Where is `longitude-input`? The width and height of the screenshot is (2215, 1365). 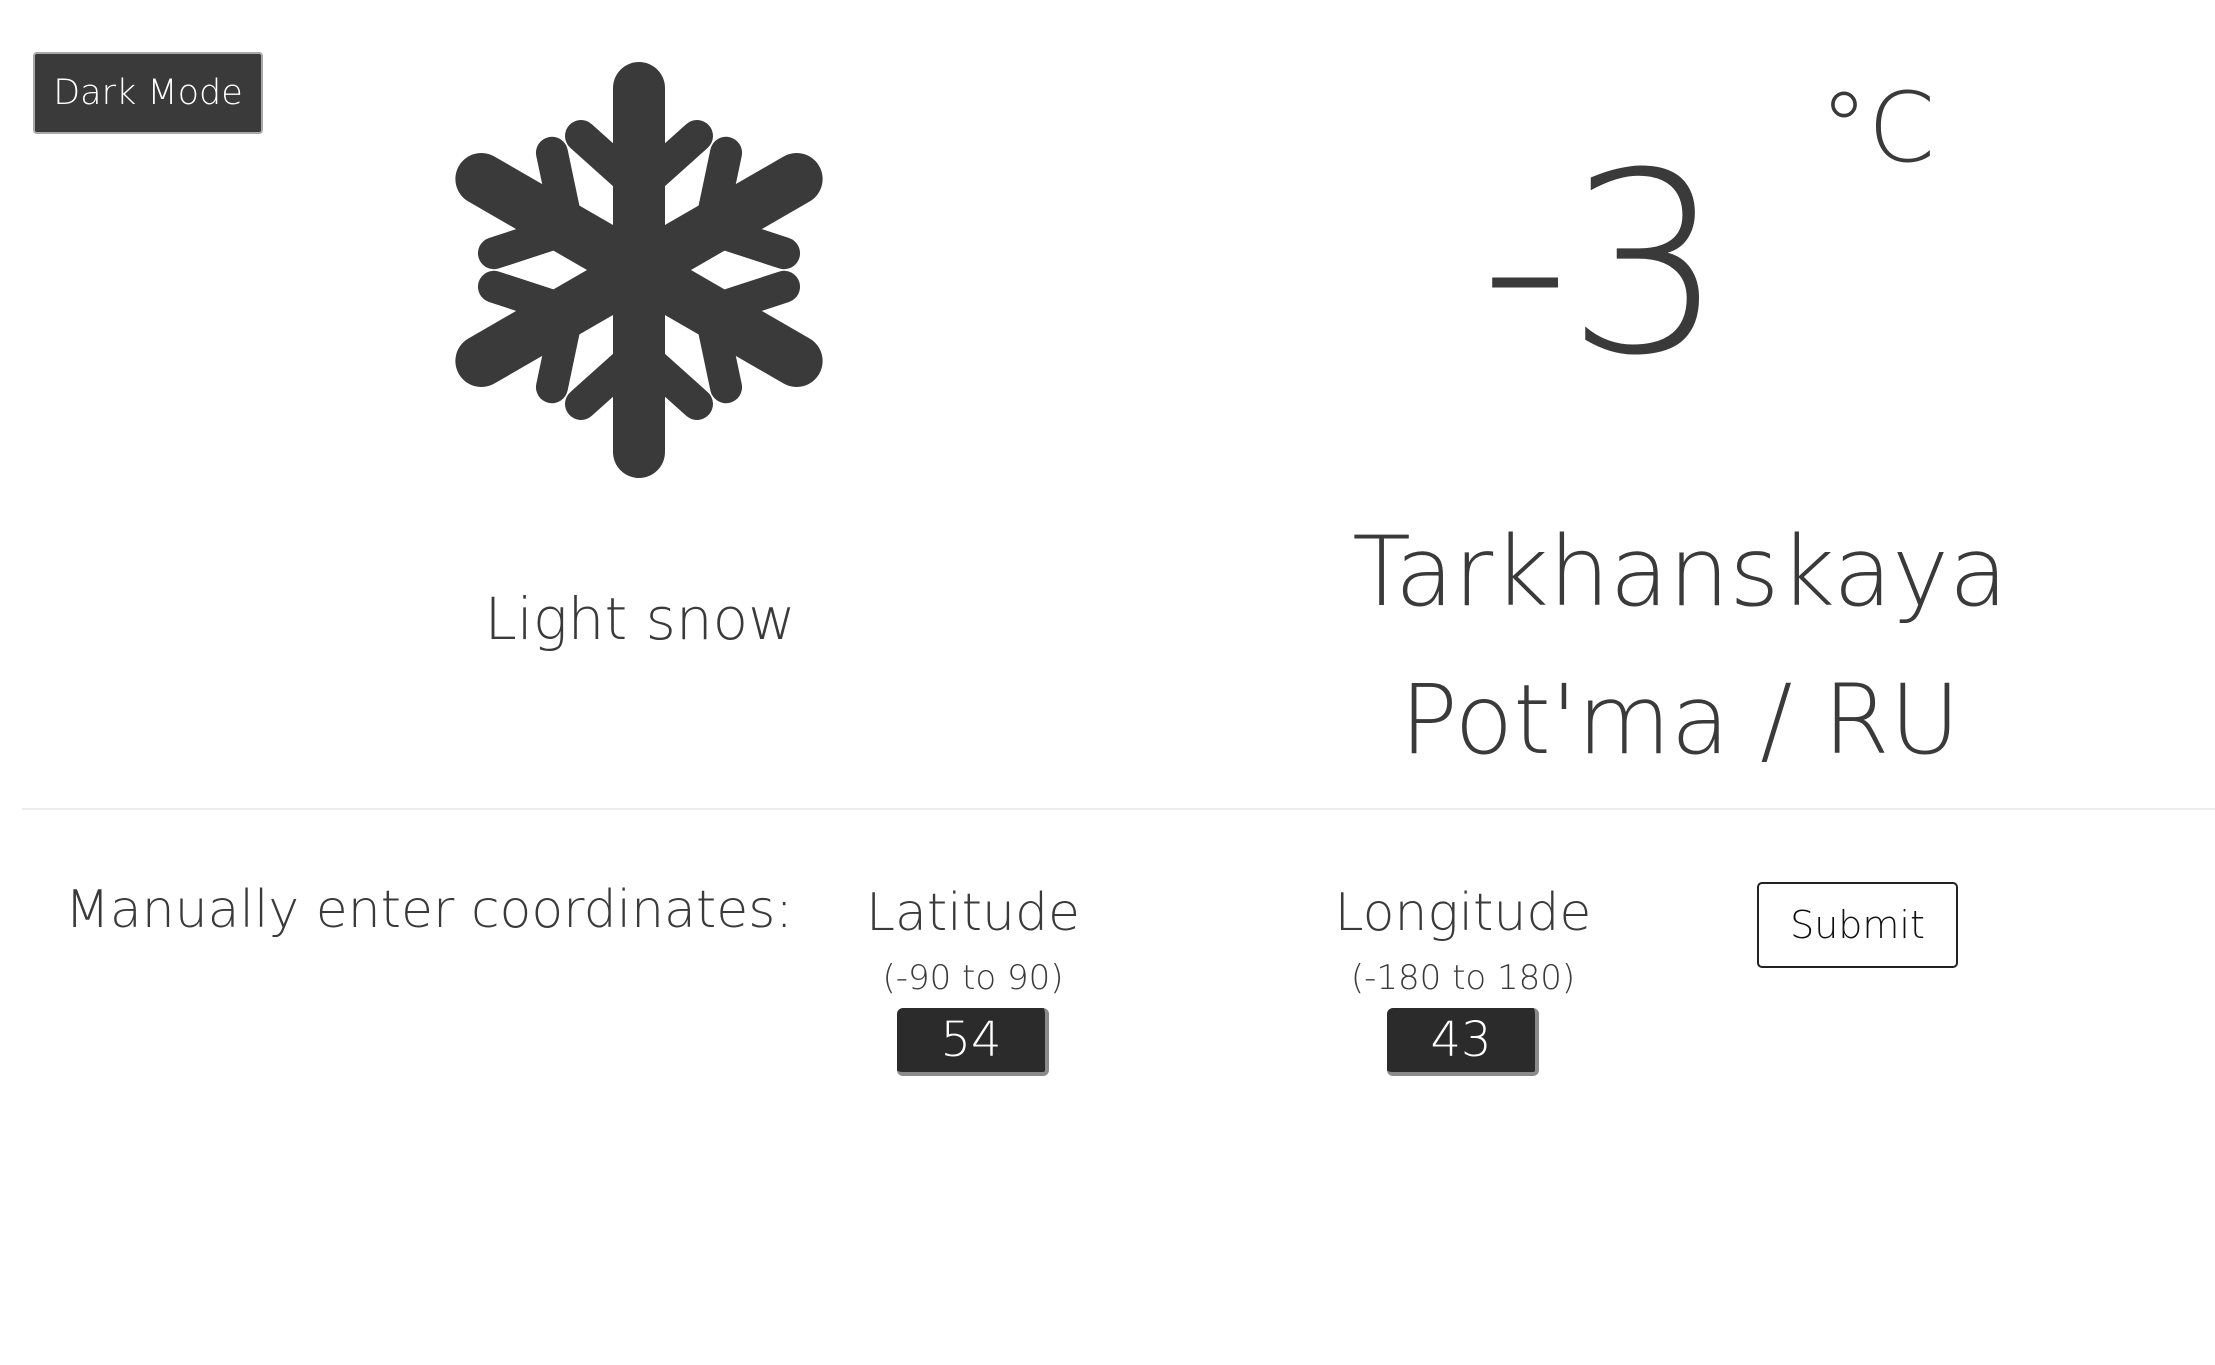
longitude-input is located at coordinates (1463, 1042).